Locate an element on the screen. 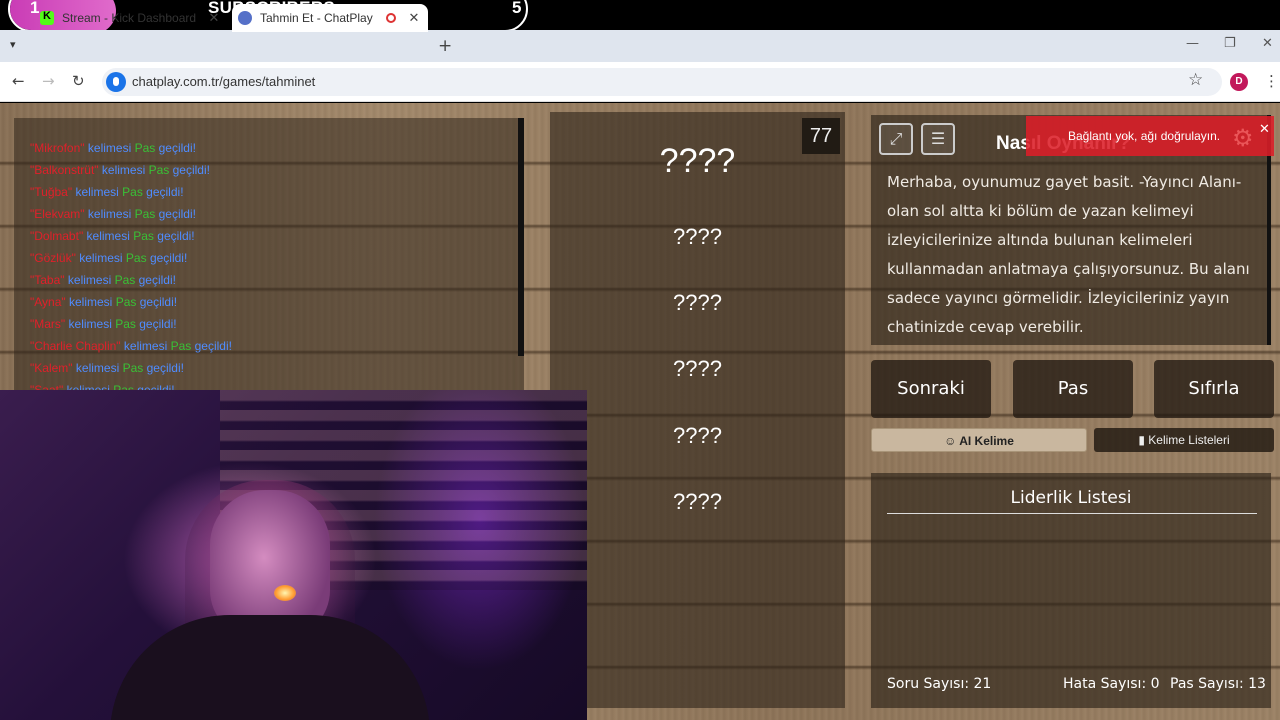  word-lists-tab: ▮ Kelime Listeleri is located at coordinates (1184, 440).